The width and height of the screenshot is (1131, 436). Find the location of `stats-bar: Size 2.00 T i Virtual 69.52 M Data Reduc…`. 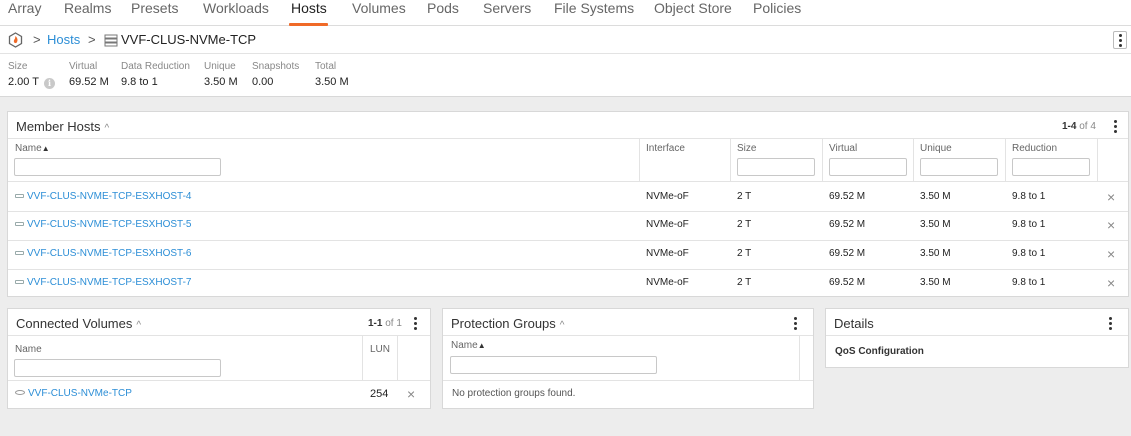

stats-bar: Size 2.00 T i Virtual 69.52 M Data Reduc… is located at coordinates (565, 75).